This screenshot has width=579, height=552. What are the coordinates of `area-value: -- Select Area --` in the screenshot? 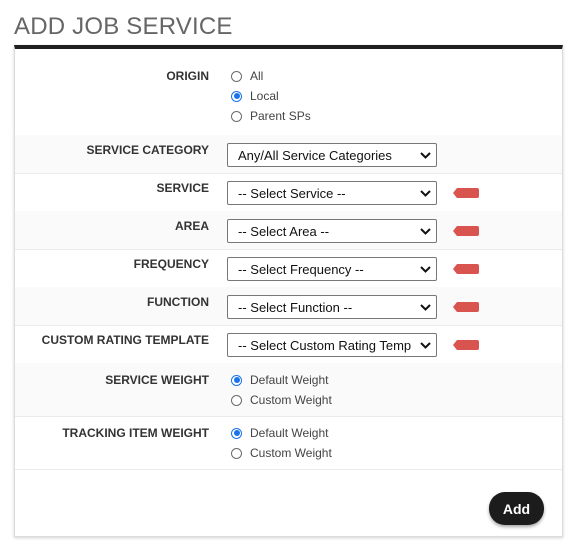 It's located at (284, 231).